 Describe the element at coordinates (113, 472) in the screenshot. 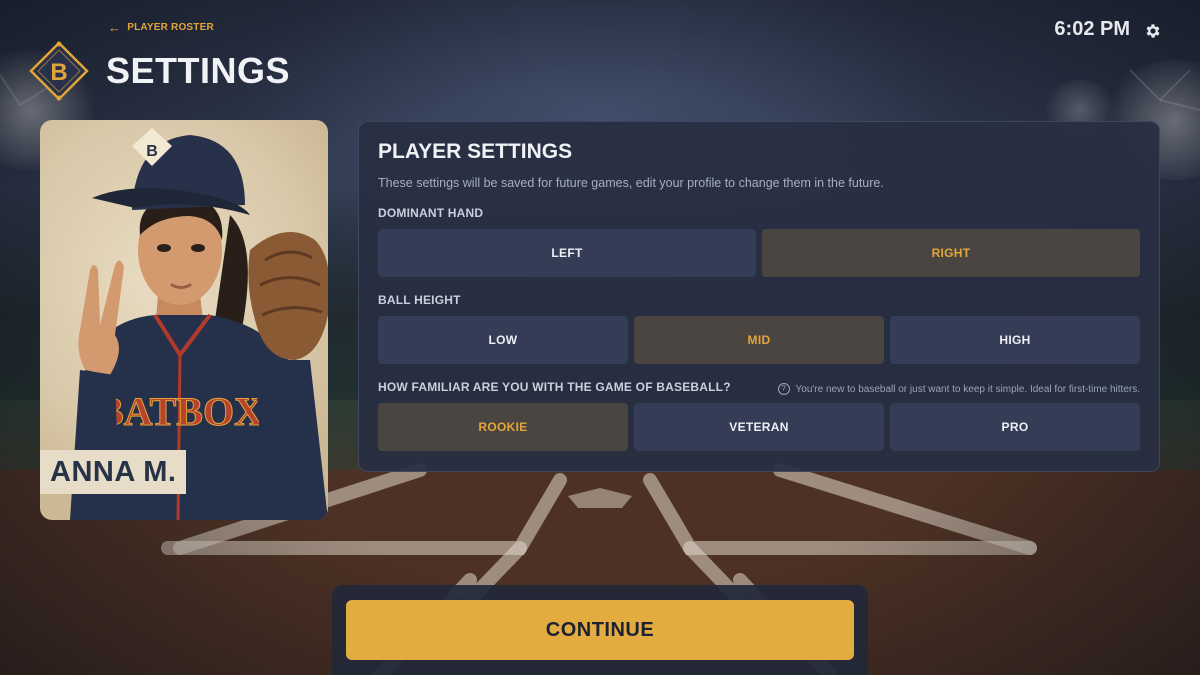

I see `player-name-label: ANNA M.` at that location.